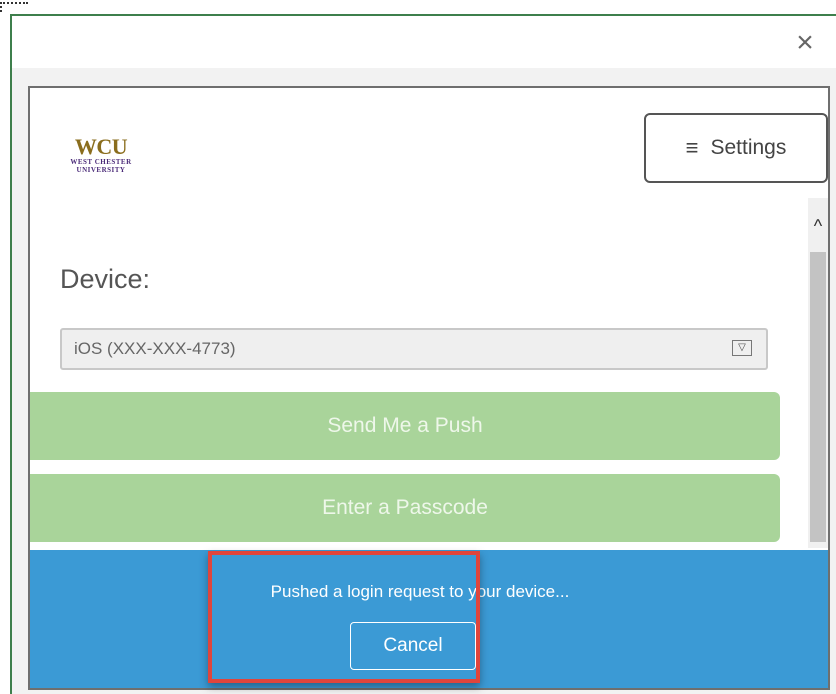  Describe the element at coordinates (805, 43) in the screenshot. I see `close-icon: ×` at that location.